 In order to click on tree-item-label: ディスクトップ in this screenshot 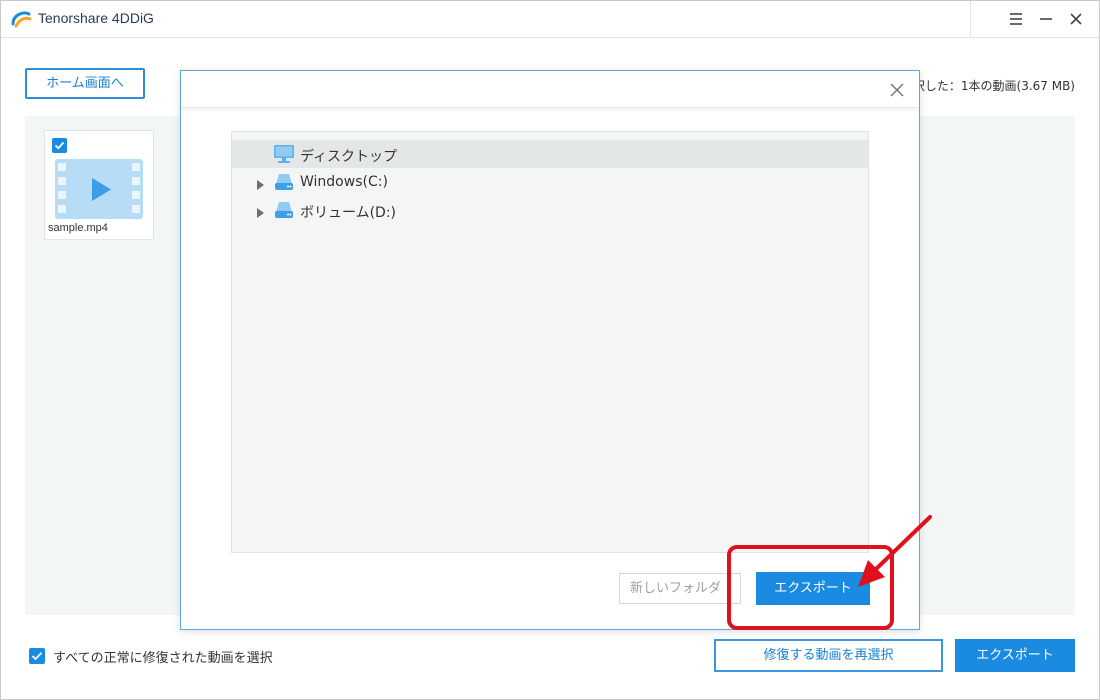, I will do `click(349, 157)`.